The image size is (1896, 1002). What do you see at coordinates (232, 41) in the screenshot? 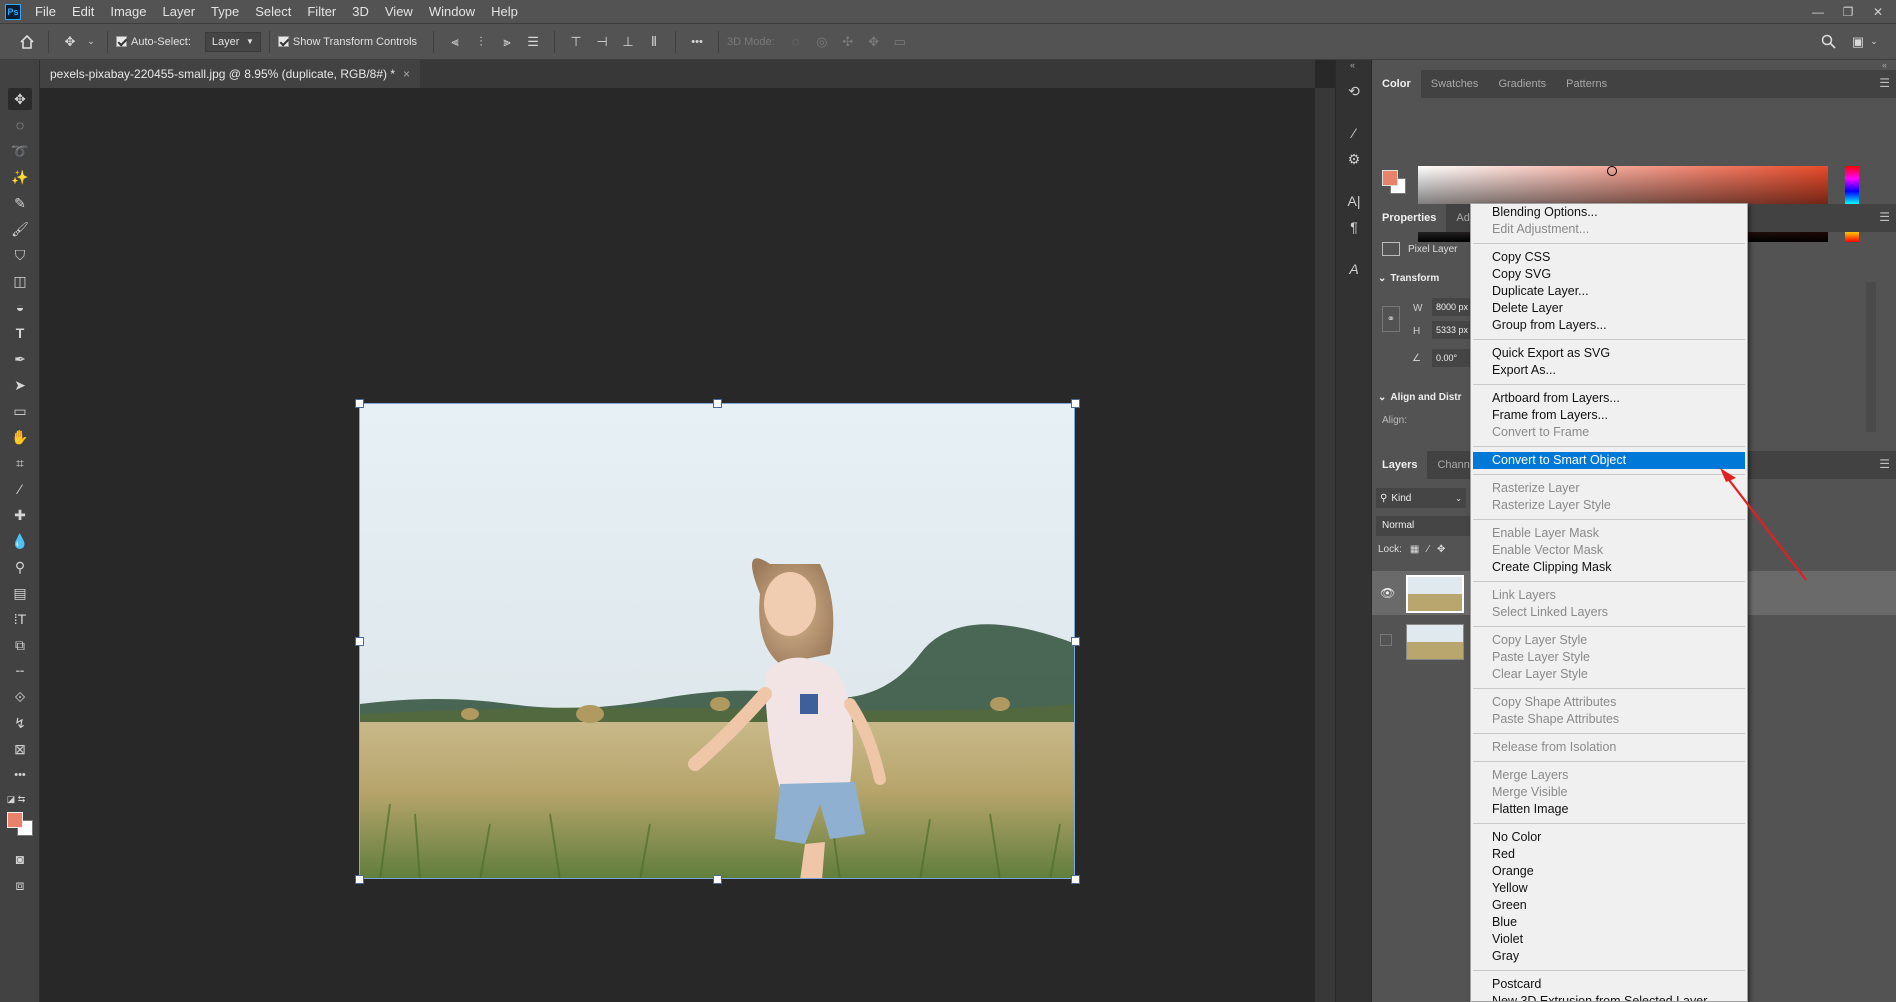
I see `auto-select-target-dropdown: Layer ▼` at bounding box center [232, 41].